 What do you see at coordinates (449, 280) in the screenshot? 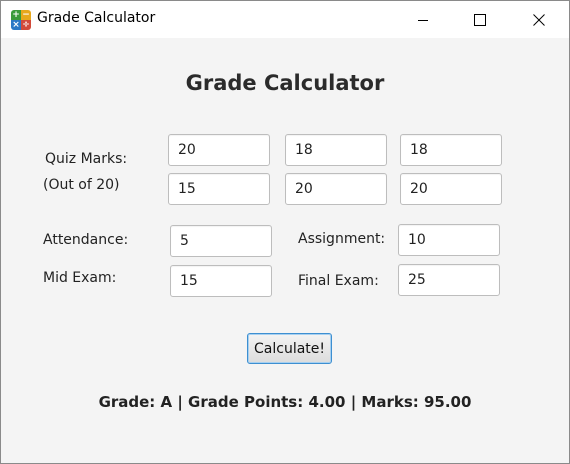
I see `final-exam-input: 25` at bounding box center [449, 280].